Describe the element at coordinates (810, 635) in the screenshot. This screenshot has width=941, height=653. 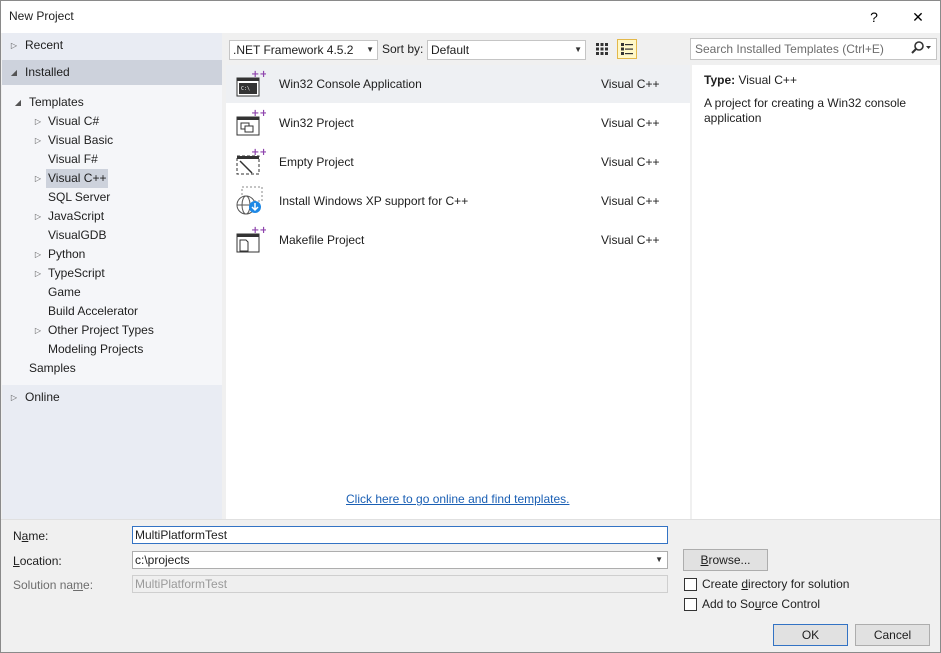
I see `ok-button: OK` at that location.